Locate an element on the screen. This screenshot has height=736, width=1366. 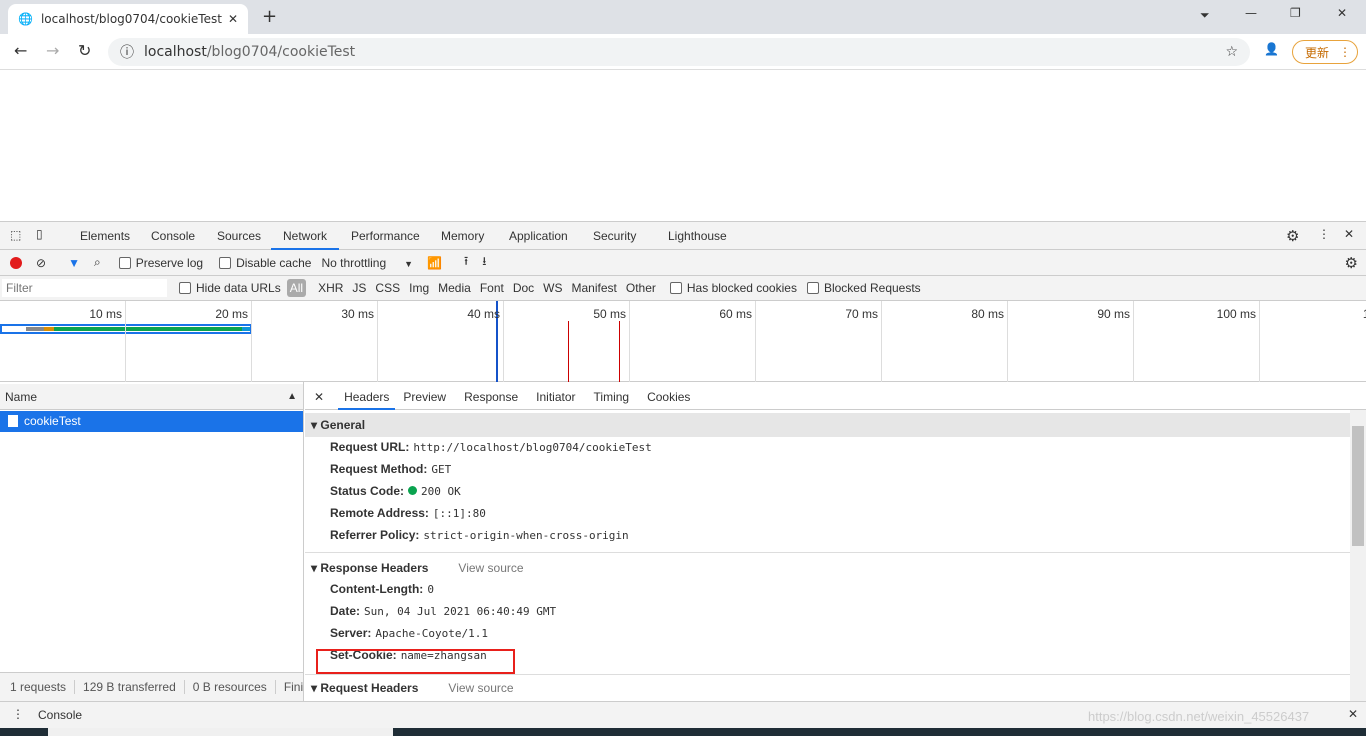
general-section-header: ▾ General is located at coordinates (827, 425).